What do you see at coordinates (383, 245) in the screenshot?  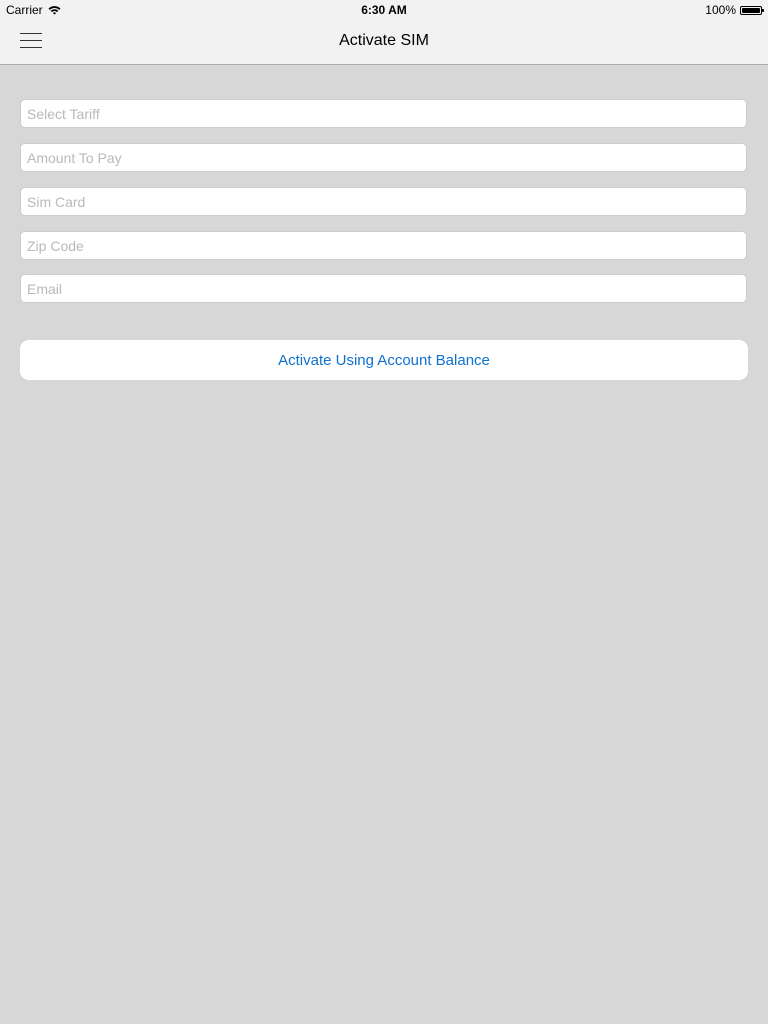 I see `zip-code-field` at bounding box center [383, 245].